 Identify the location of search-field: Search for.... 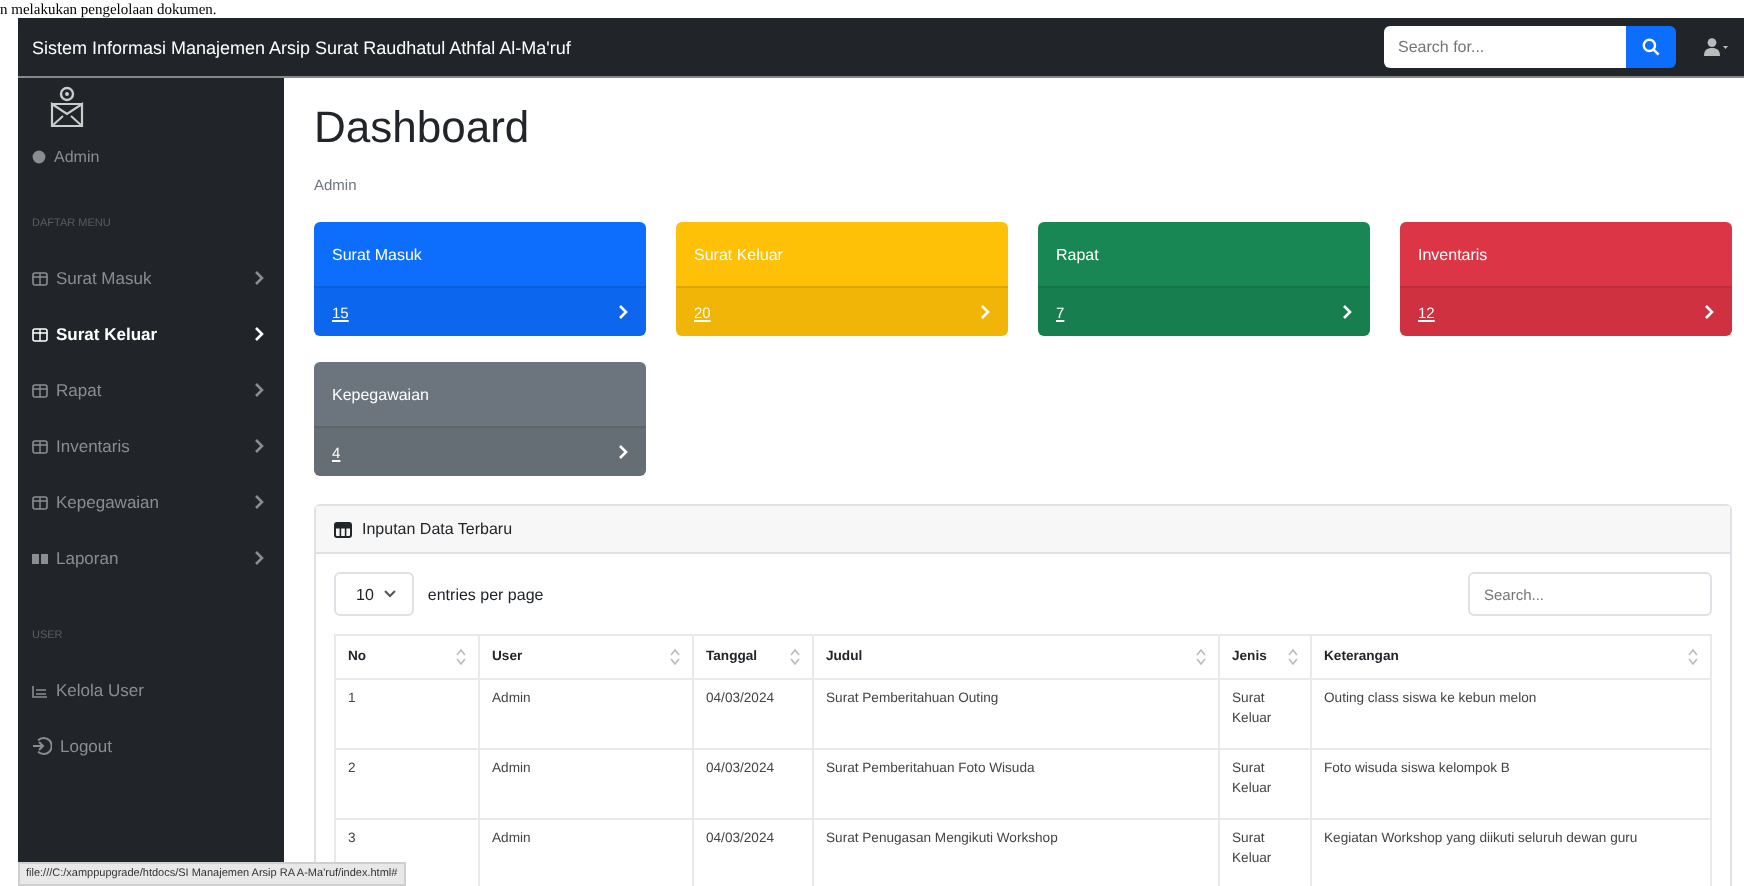
(1505, 47).